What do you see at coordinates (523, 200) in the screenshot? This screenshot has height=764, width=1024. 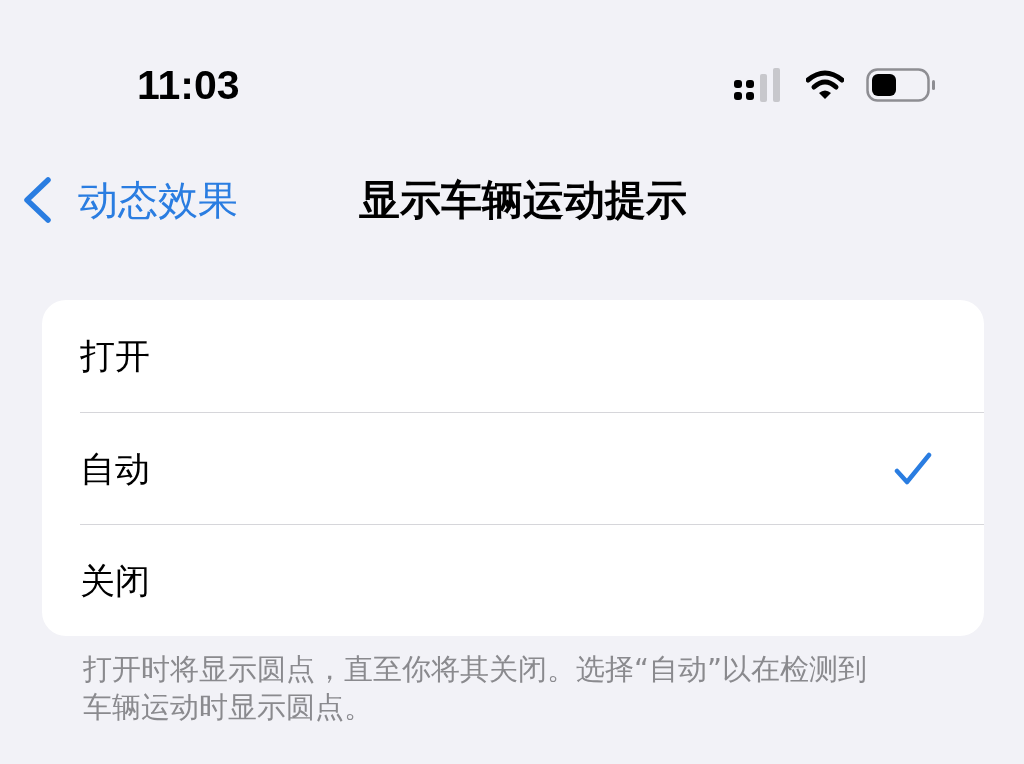 I see `page-title: 显示车辆运动提示` at bounding box center [523, 200].